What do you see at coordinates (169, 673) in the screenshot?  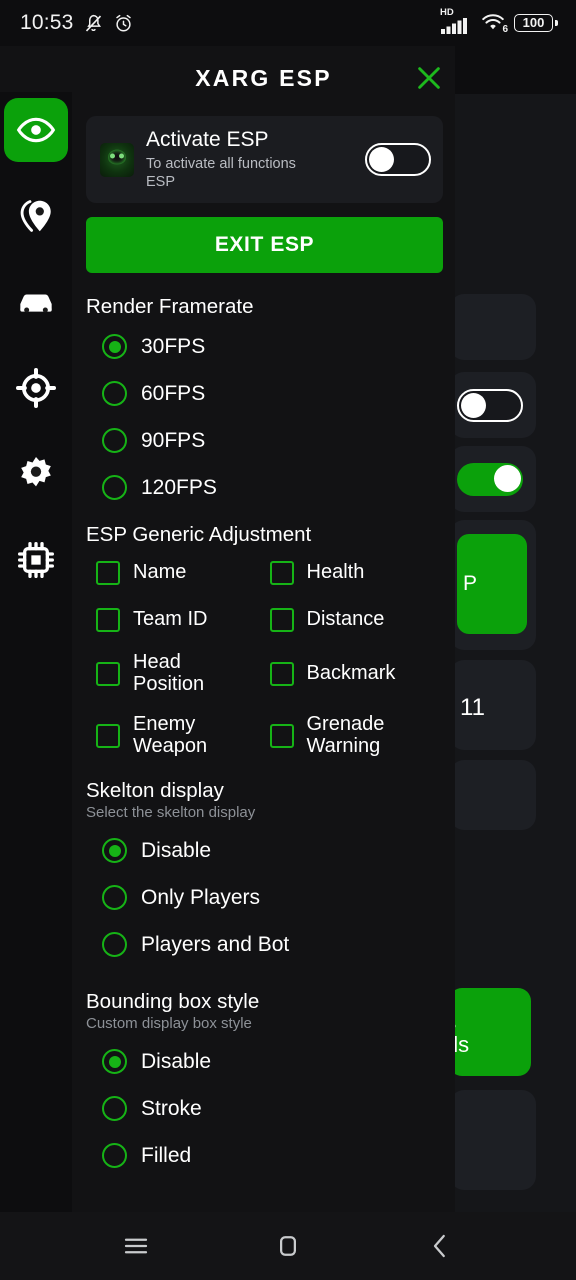 I see `checkbox-label: Head Position` at bounding box center [169, 673].